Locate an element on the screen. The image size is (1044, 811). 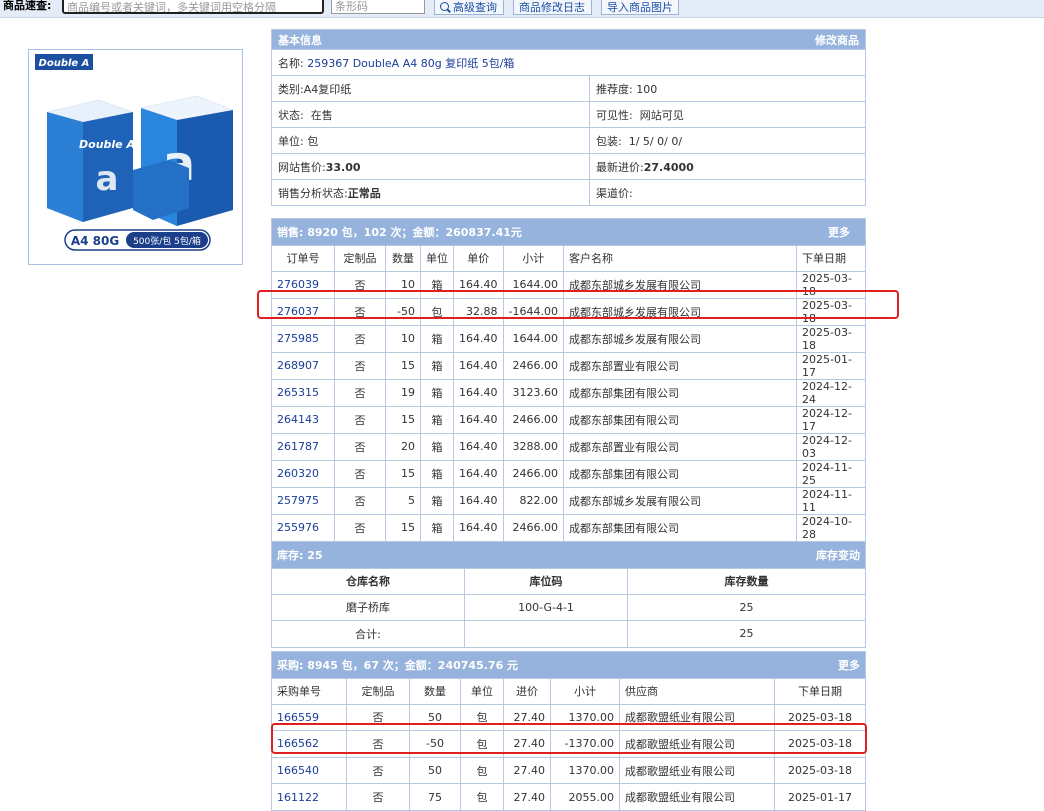
image-caption-2: 500张/包 5包/箱 is located at coordinates (167, 241).